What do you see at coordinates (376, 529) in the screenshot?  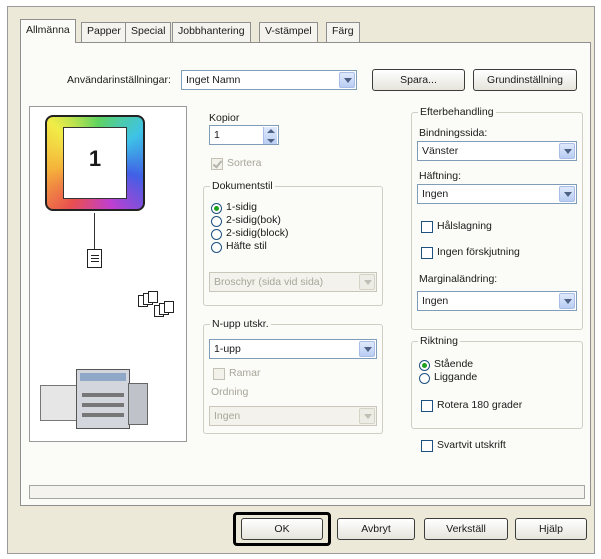 I see `cancel-button: Avbryt` at bounding box center [376, 529].